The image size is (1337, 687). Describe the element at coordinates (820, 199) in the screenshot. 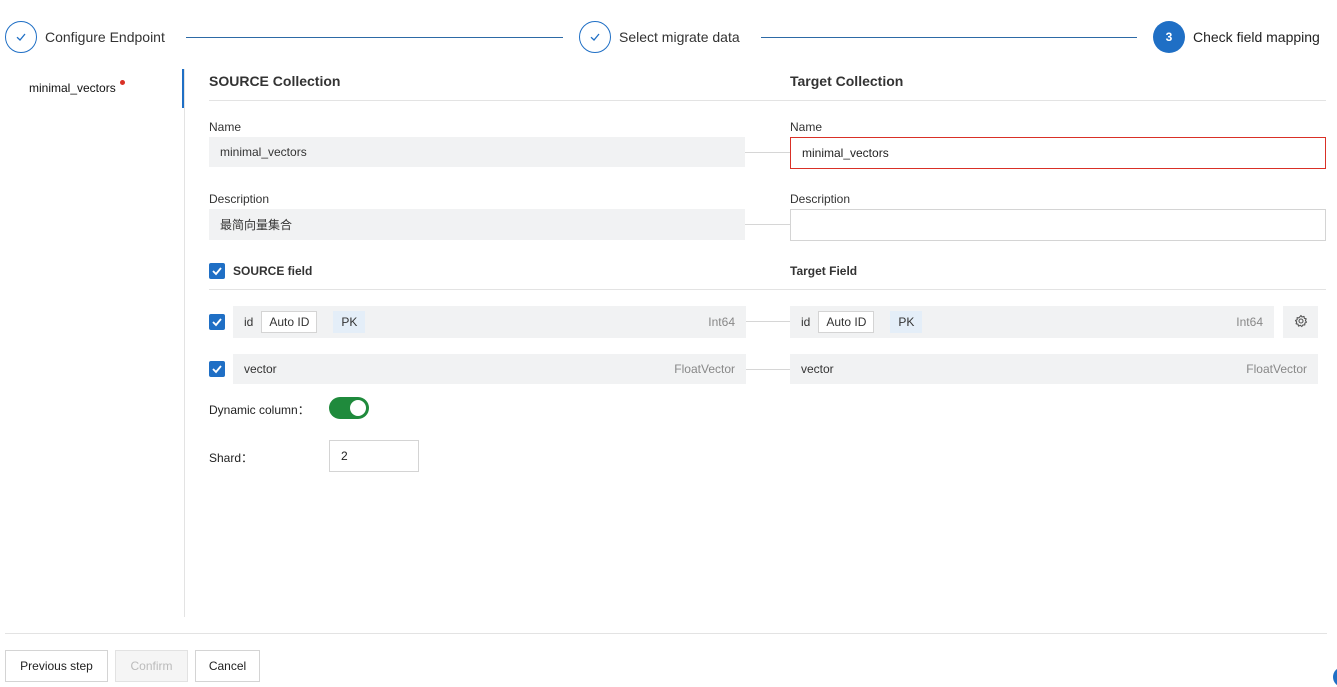

I see `target-description-label: Description` at that location.